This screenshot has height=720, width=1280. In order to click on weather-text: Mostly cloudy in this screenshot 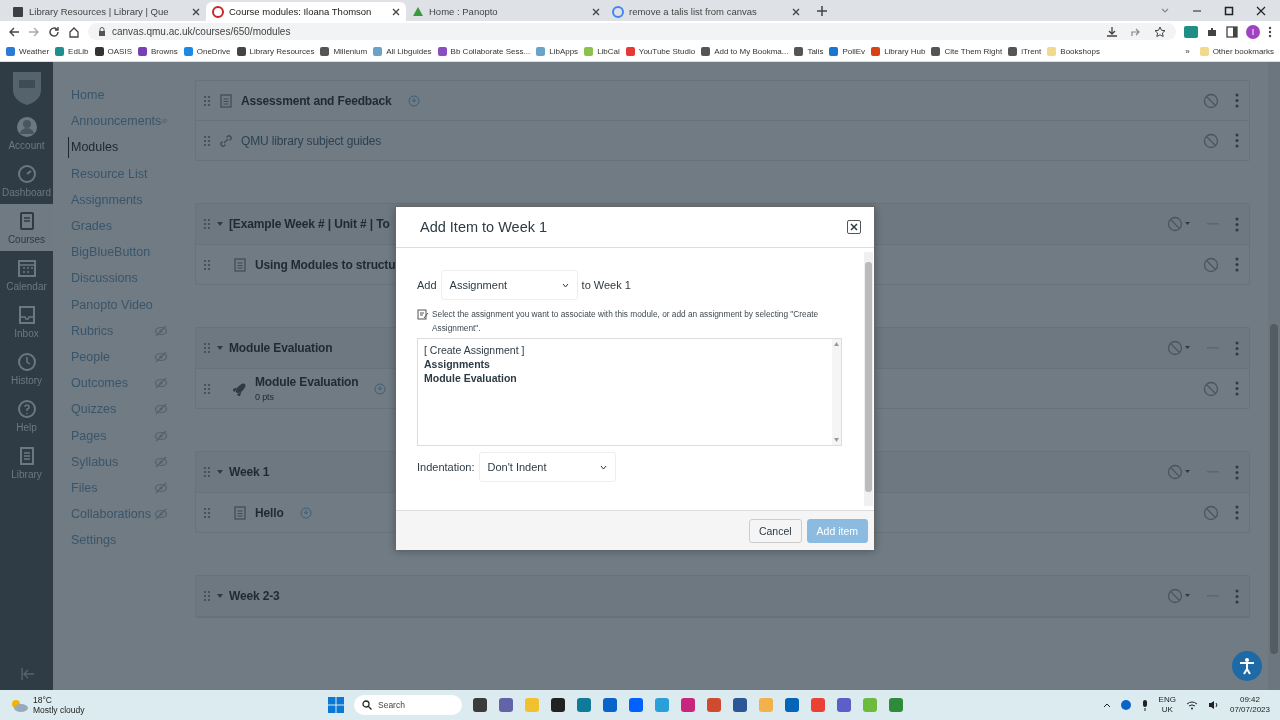, I will do `click(59, 710)`.